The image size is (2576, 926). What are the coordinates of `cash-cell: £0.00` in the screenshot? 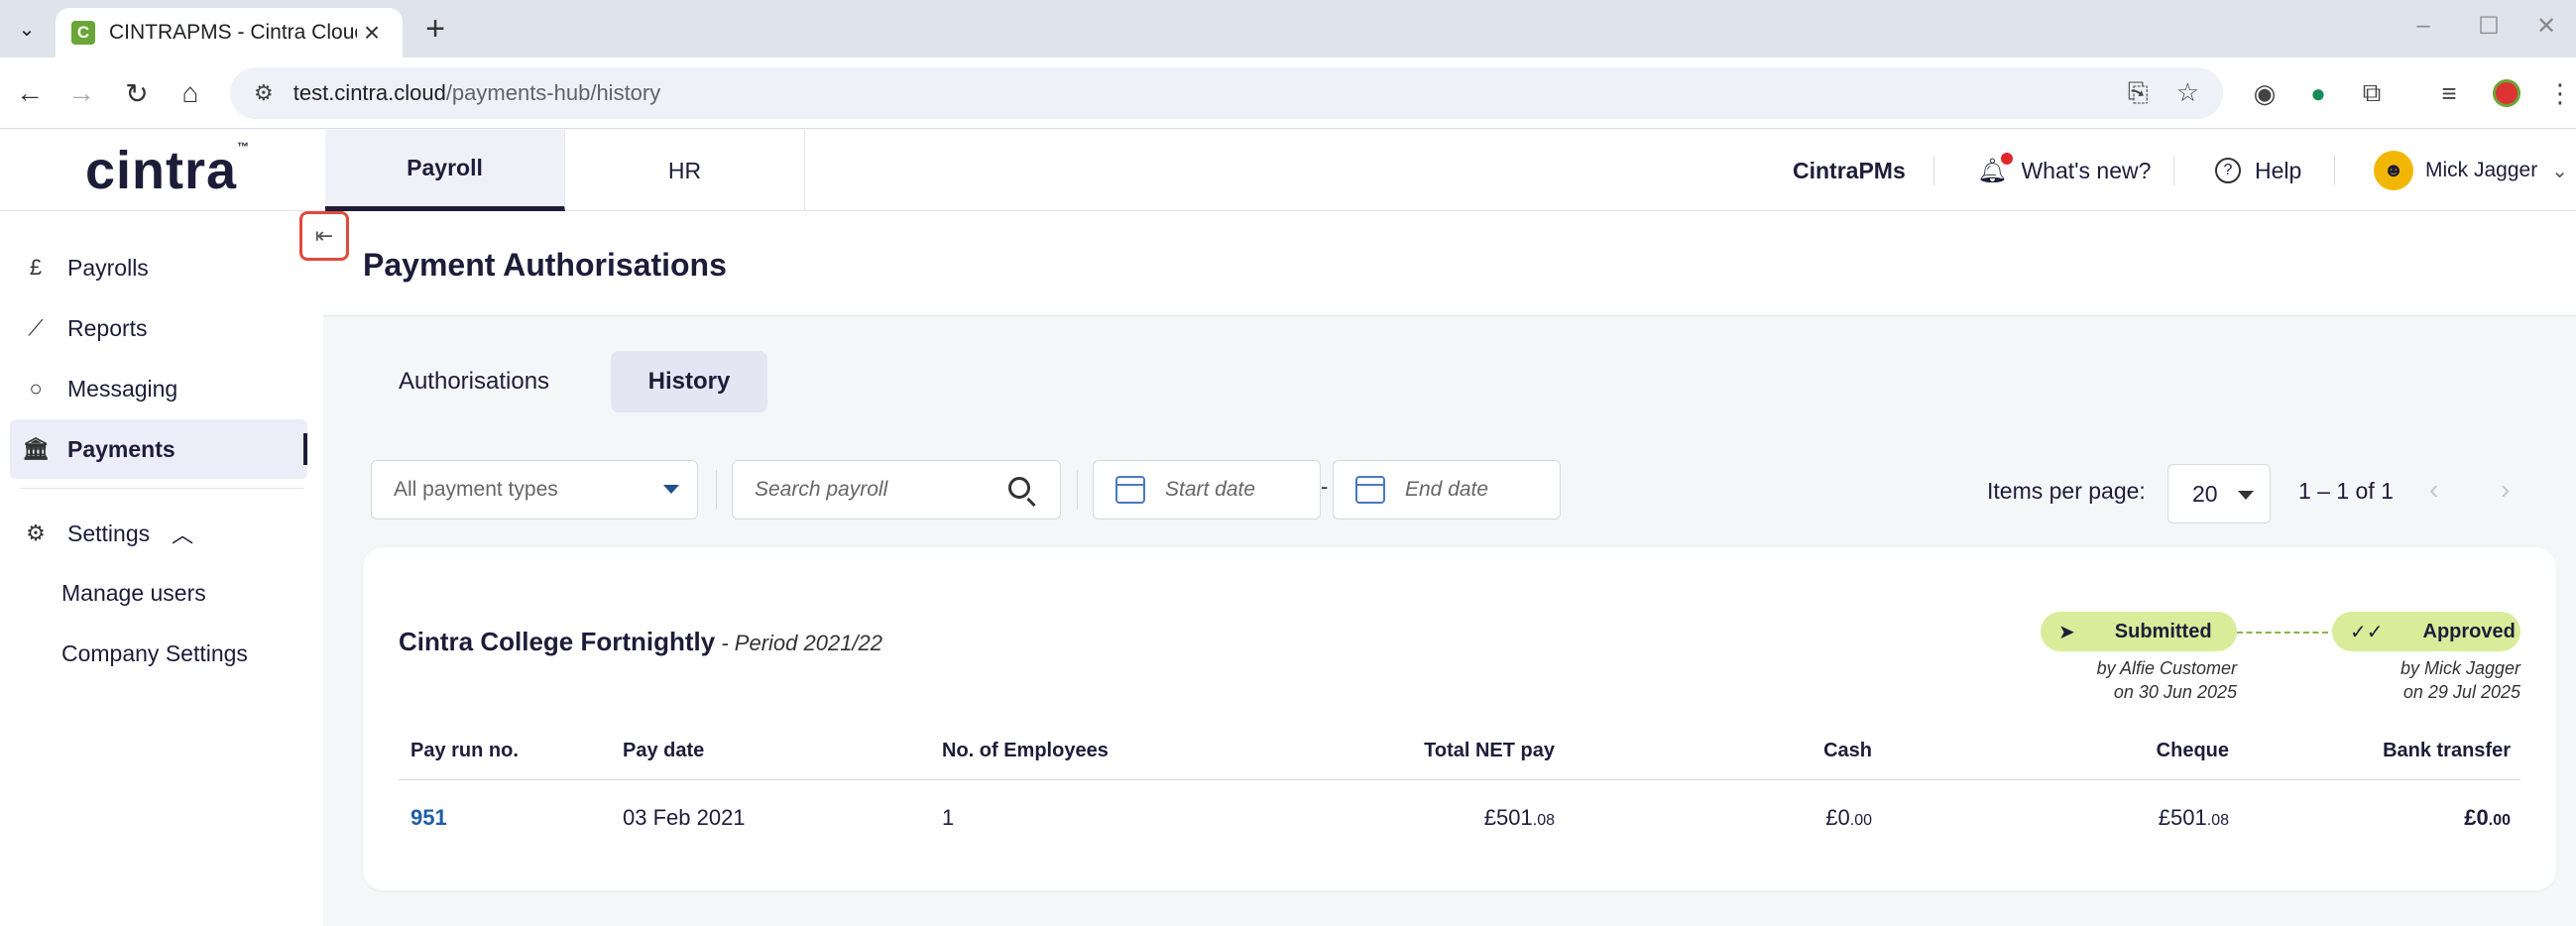 It's located at (1849, 818).